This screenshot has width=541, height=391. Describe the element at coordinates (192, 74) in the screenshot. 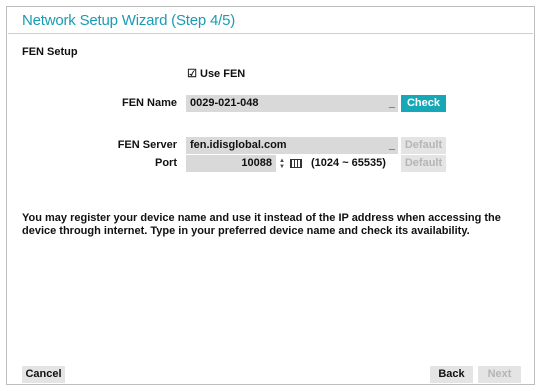

I see `checkmark-icon: ☑` at that location.